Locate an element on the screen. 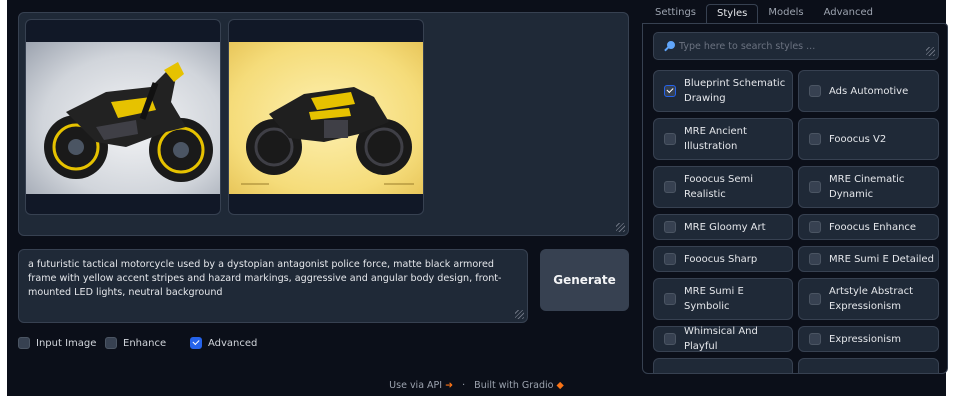 Image resolution: width=953 pixels, height=396 pixels. tab-models: Models is located at coordinates (785, 14).